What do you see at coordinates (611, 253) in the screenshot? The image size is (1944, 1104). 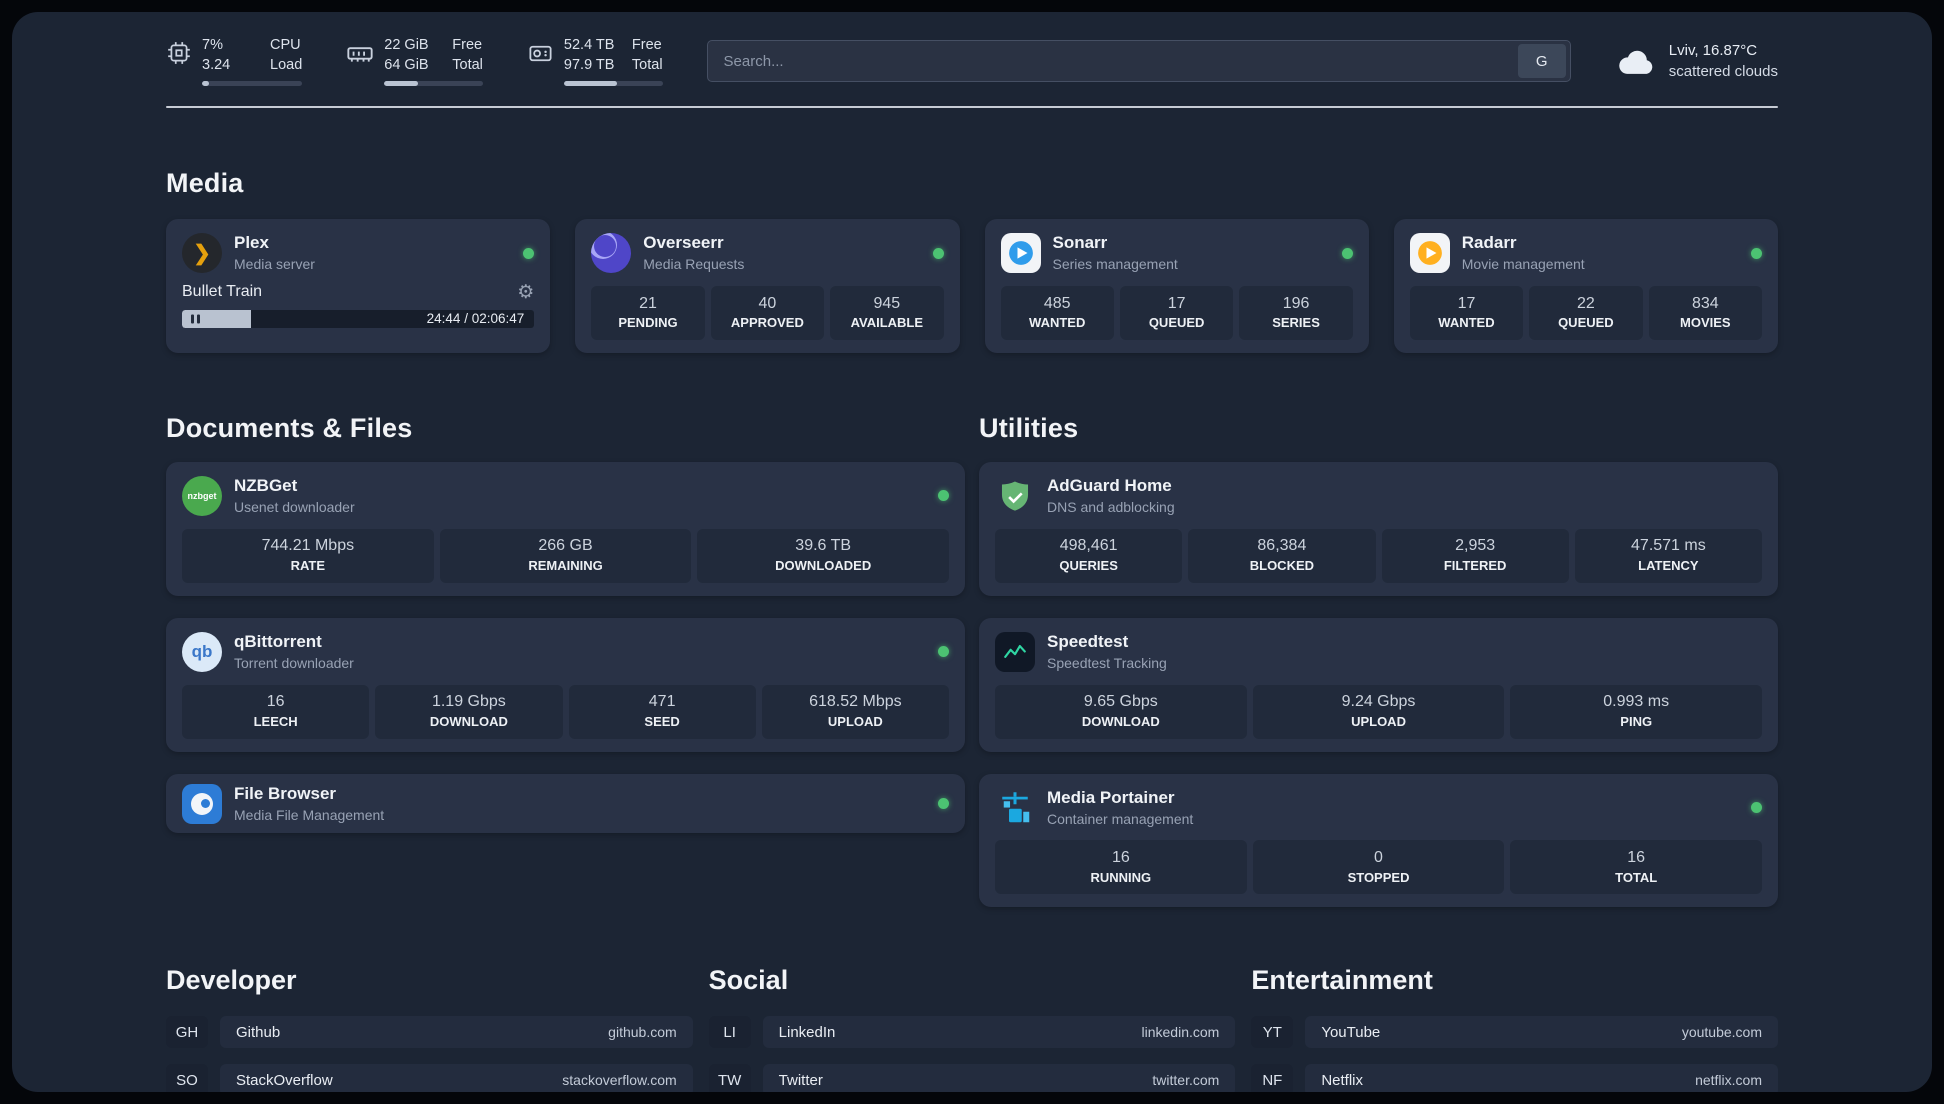 I see `overseerr-icon` at bounding box center [611, 253].